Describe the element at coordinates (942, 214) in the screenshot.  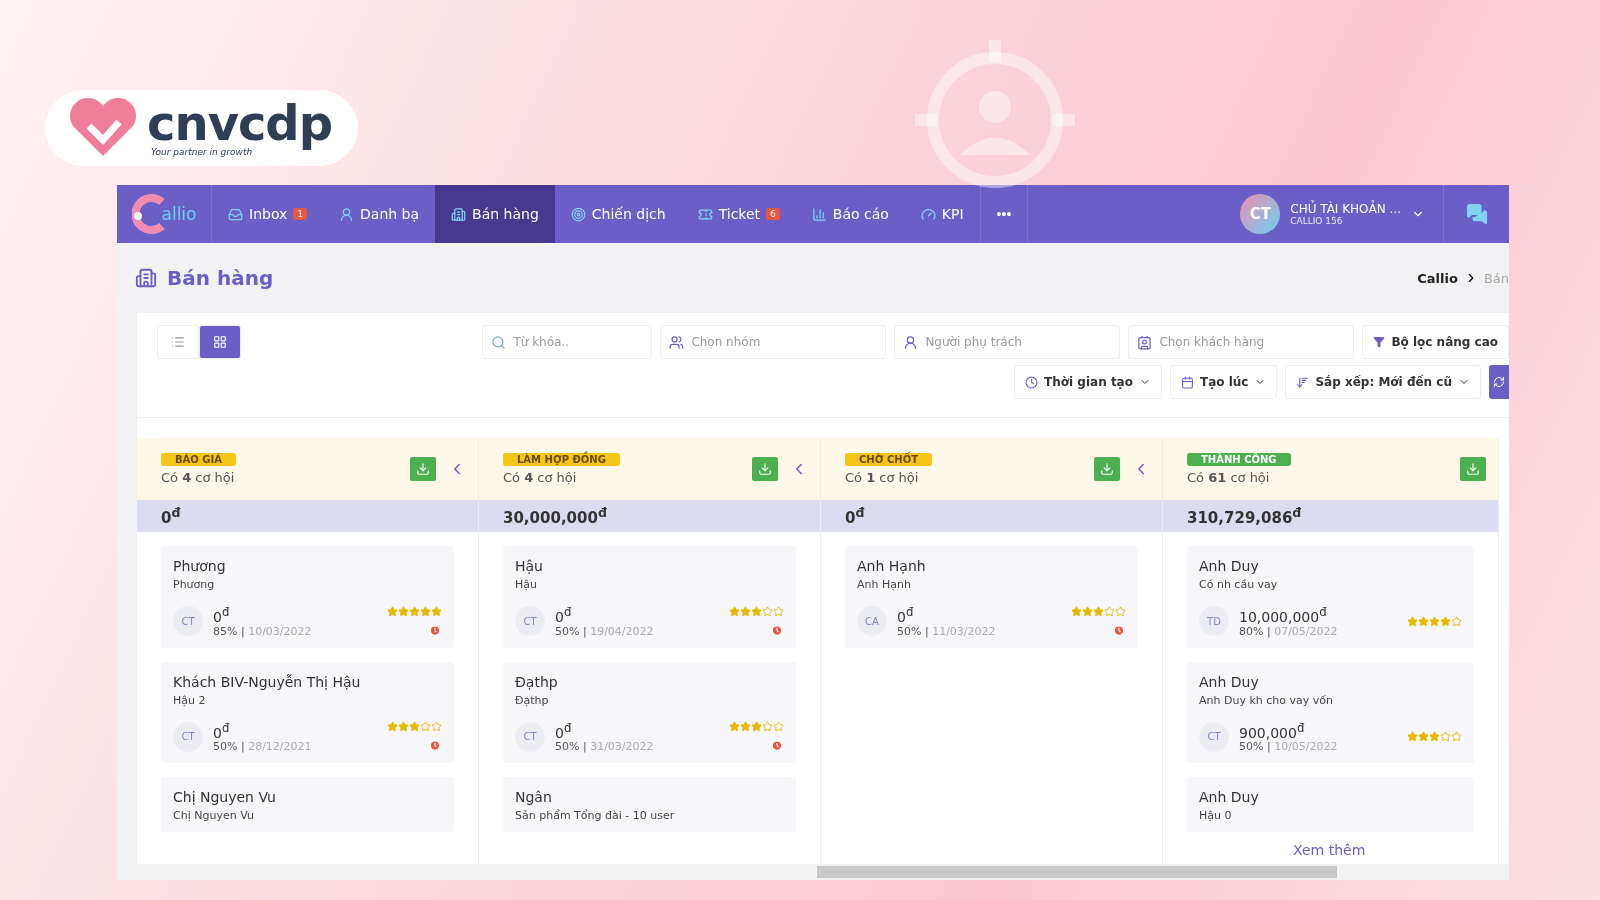
I see `nav-tab: KPI` at that location.